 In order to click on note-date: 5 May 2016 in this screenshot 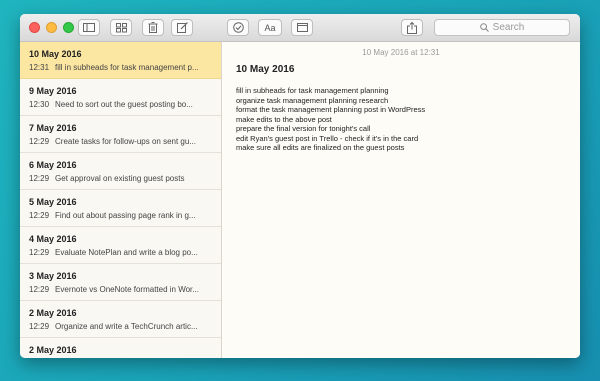, I will do `click(53, 202)`.